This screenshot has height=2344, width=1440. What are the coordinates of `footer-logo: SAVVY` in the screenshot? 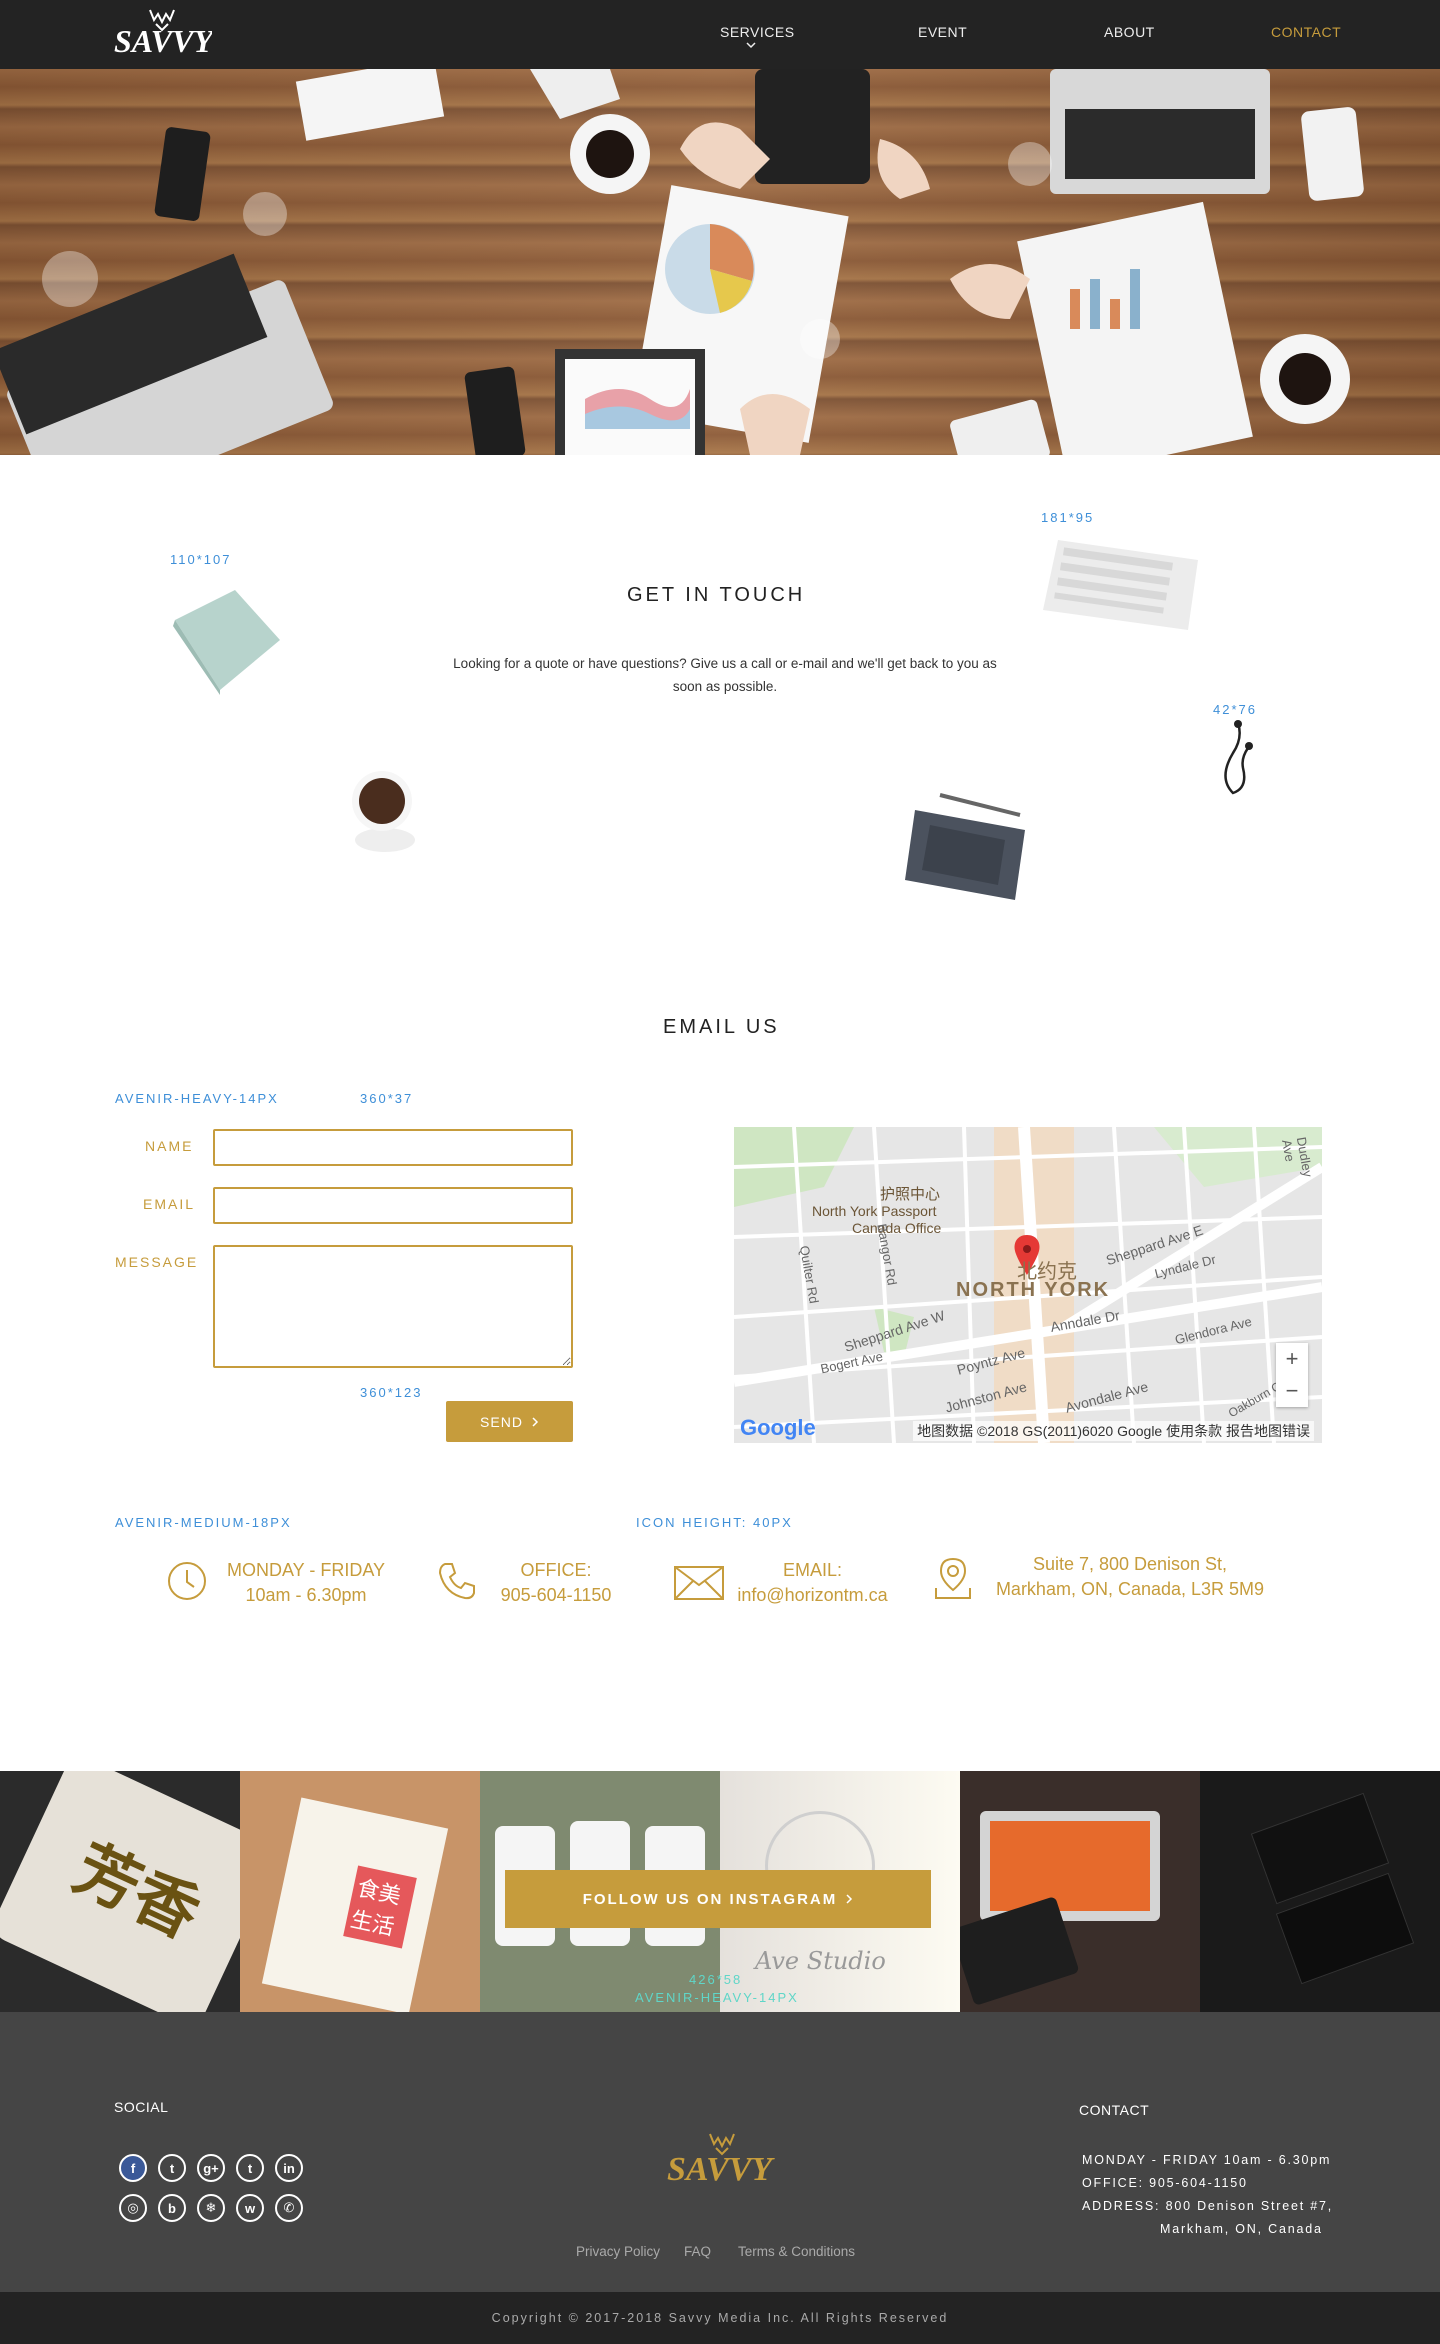 It's located at (720, 2161).